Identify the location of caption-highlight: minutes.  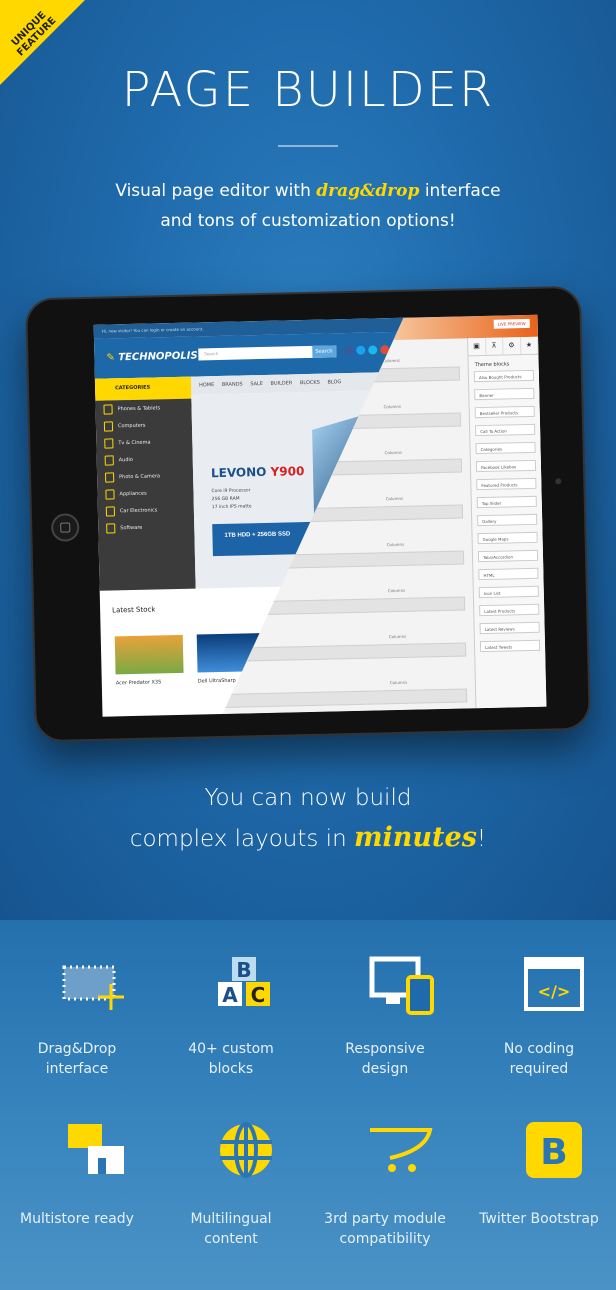
(415, 837).